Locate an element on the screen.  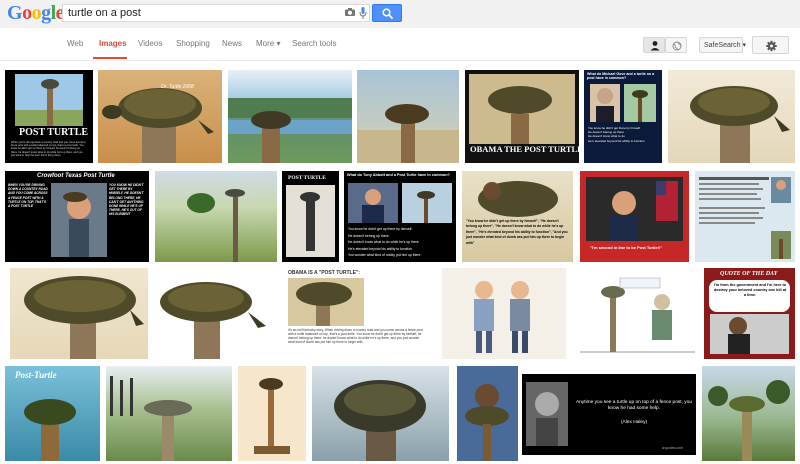
tab-more: More ▾ is located at coordinates (268, 43).